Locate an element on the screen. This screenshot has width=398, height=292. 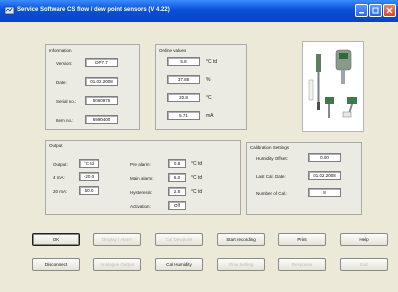
hysteresis-field: 2.8 is located at coordinates (177, 191).